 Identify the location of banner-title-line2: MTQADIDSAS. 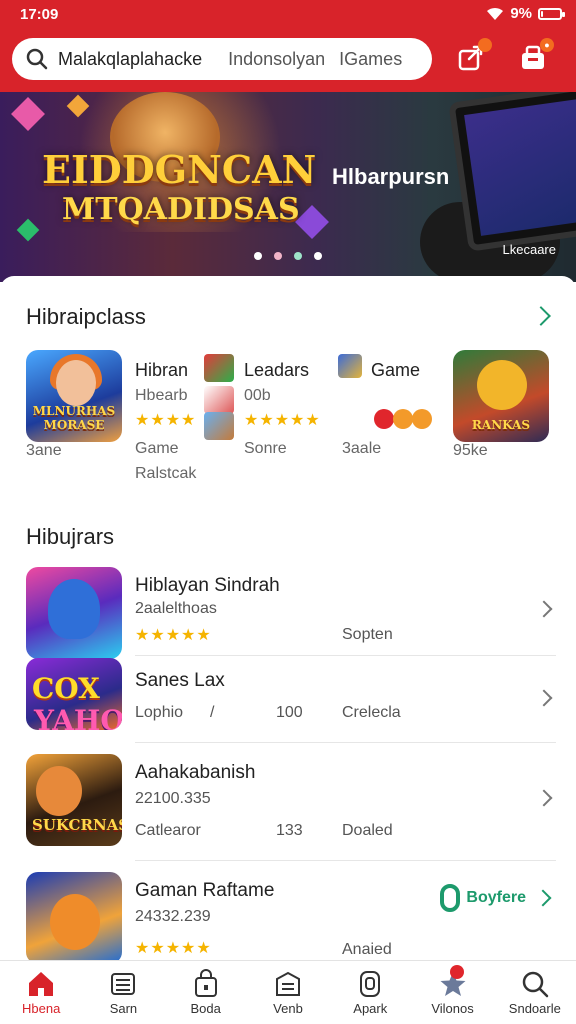
(181, 209).